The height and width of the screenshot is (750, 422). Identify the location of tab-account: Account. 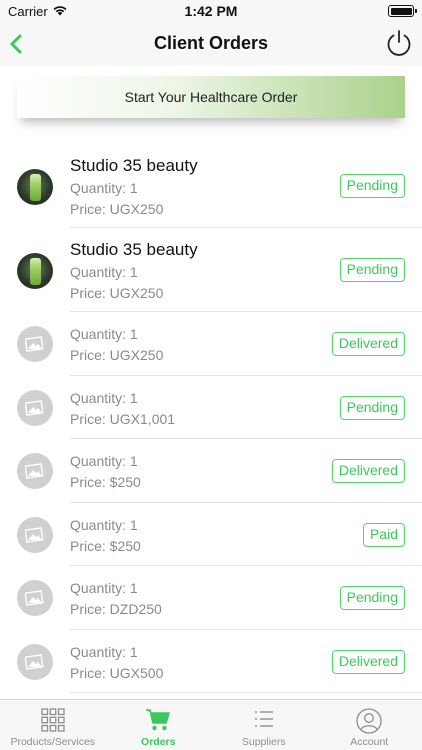
(369, 725).